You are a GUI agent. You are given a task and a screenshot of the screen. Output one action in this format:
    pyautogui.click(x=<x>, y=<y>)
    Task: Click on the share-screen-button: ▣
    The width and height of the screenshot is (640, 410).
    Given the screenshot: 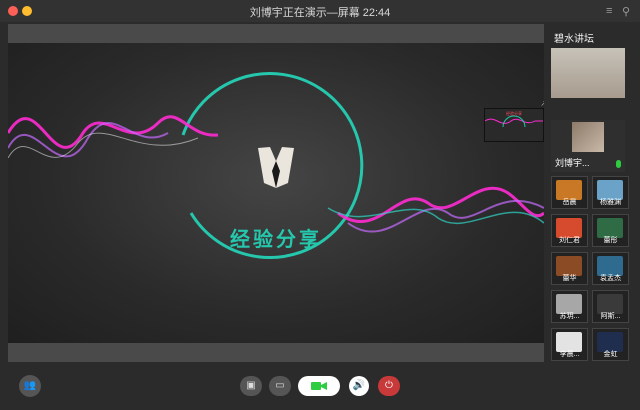 What is the action you would take?
    pyautogui.click(x=251, y=386)
    